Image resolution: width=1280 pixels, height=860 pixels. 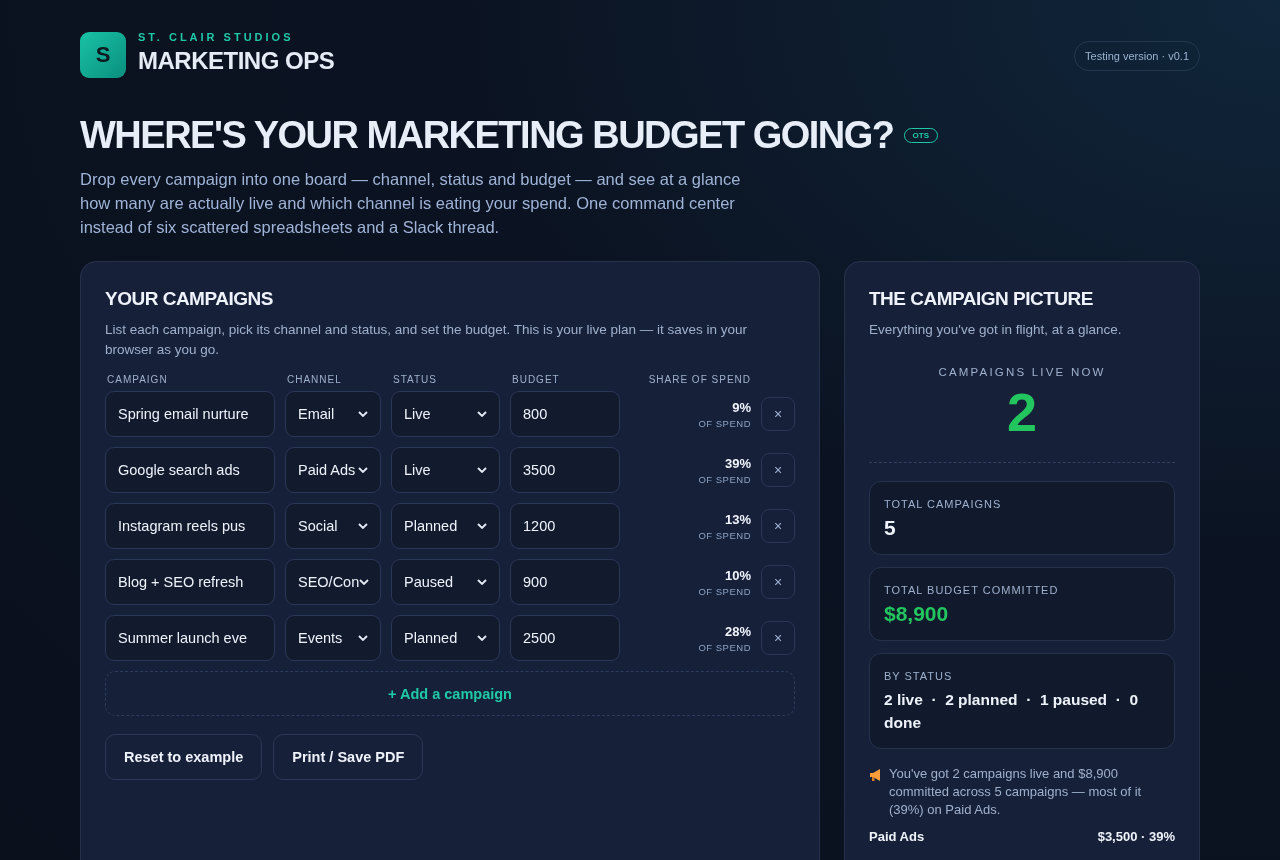 I want to click on budget-field: 3500, so click(x=565, y=470).